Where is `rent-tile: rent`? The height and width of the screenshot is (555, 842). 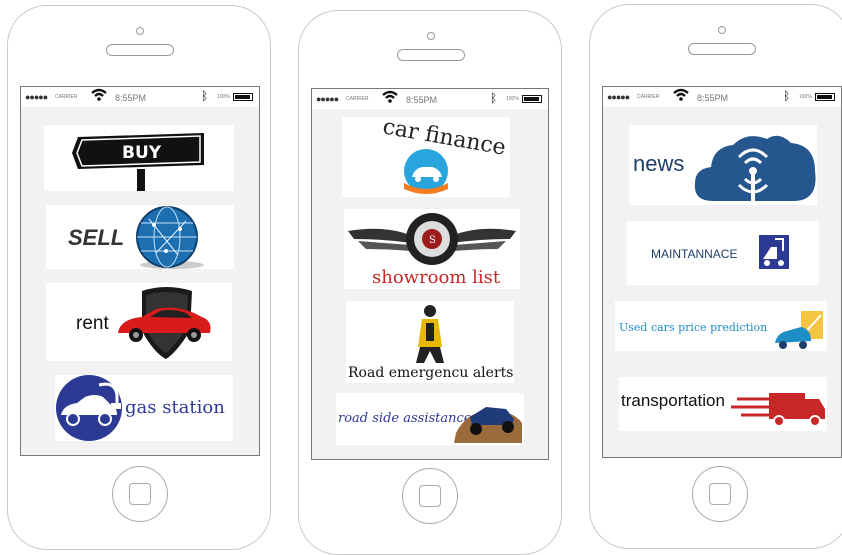
rent-tile: rent is located at coordinates (139, 322).